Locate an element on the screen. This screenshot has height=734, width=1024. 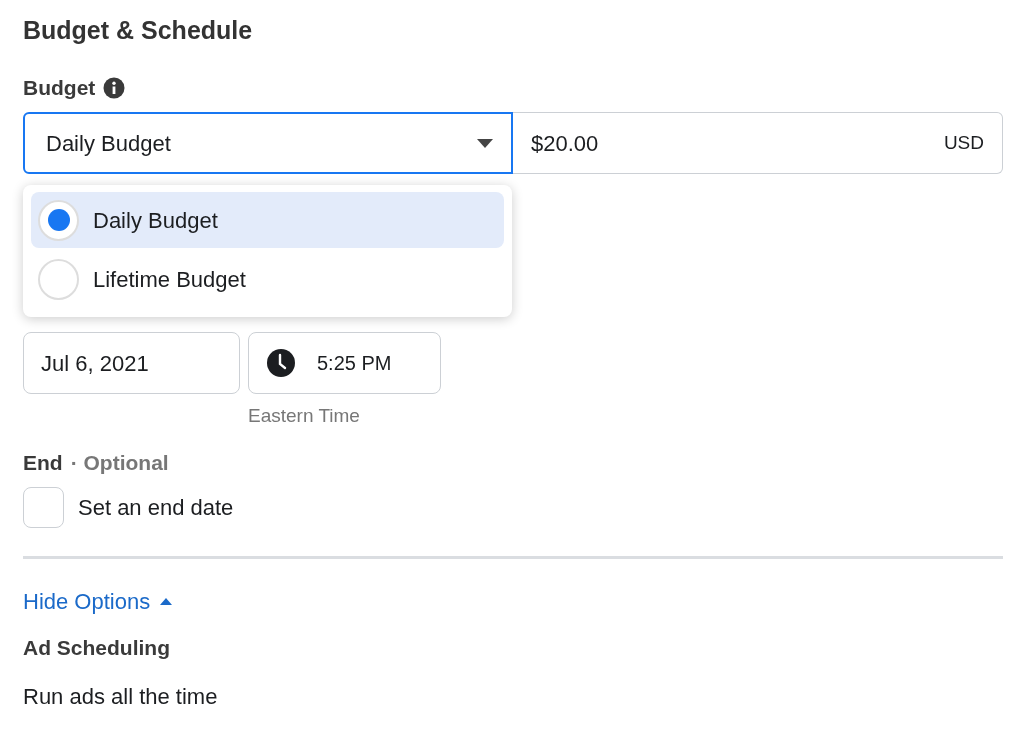
timezone-label: Eastern Time is located at coordinates (304, 416).